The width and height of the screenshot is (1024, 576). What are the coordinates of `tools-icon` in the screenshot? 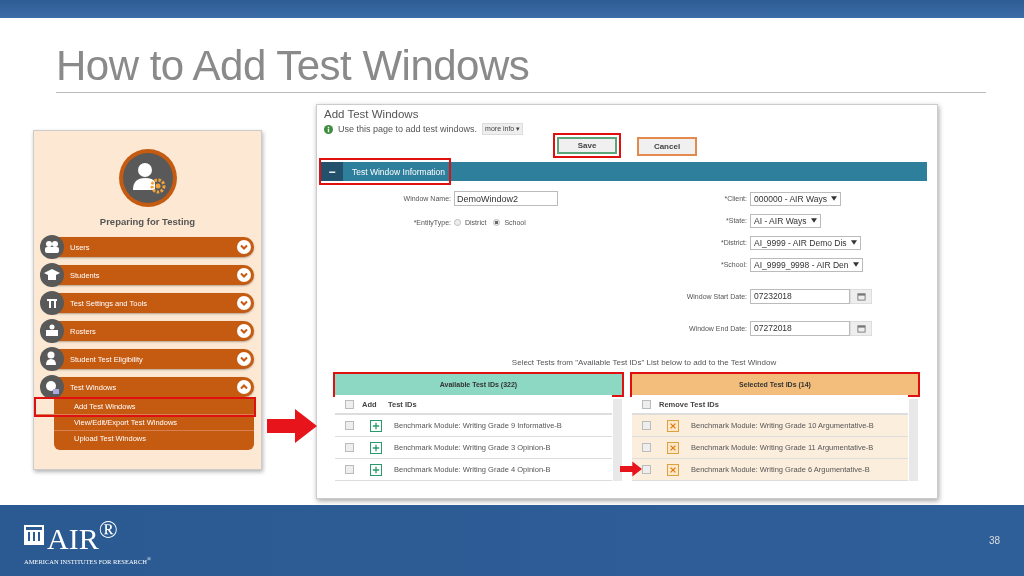 It's located at (52, 303).